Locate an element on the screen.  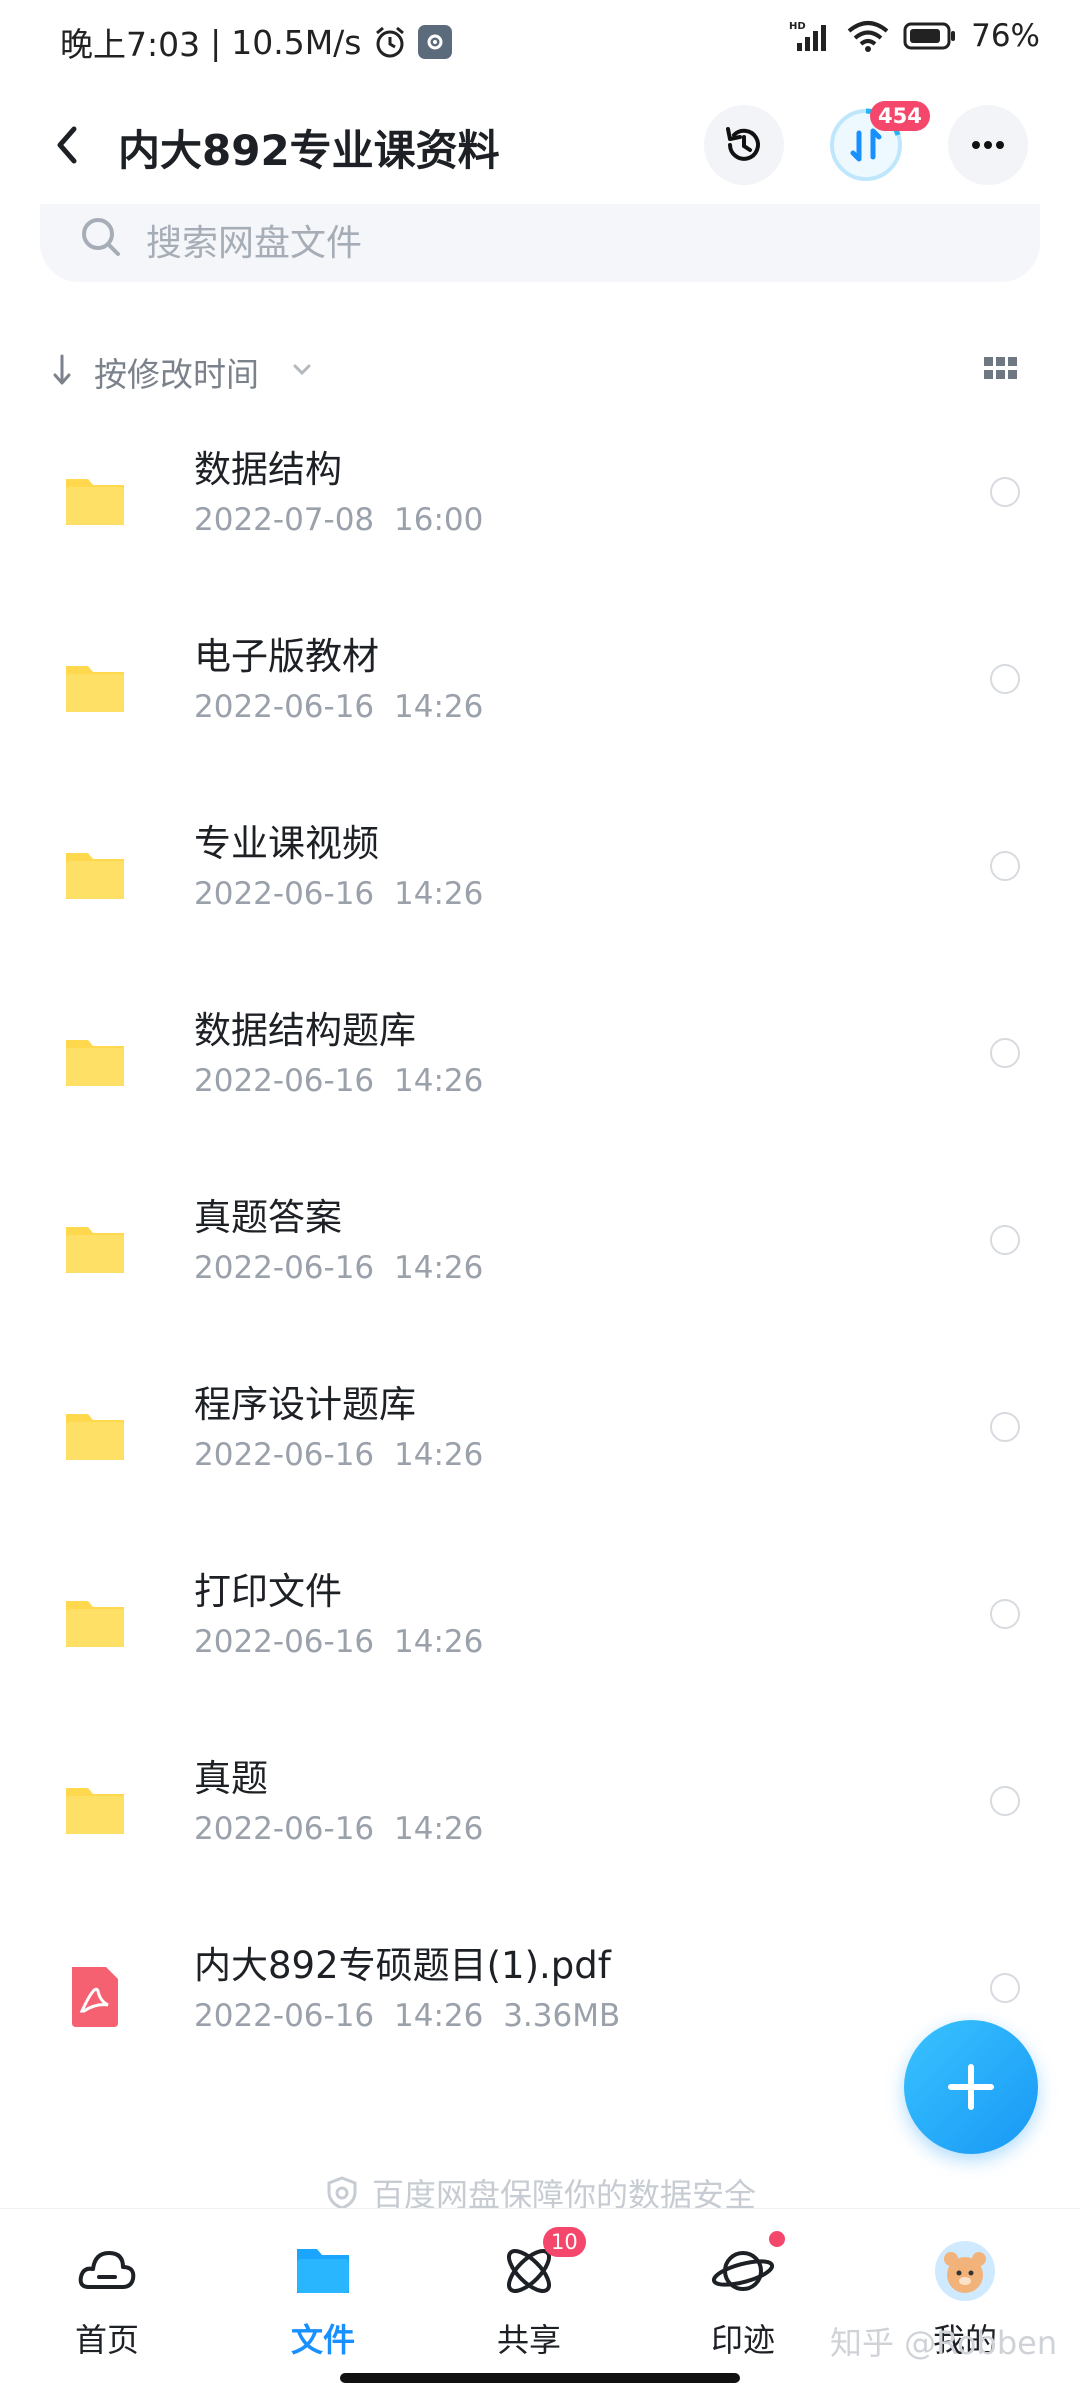
list-item: 专业课视频 2022-06-16 14:26 is located at coordinates (540, 892).